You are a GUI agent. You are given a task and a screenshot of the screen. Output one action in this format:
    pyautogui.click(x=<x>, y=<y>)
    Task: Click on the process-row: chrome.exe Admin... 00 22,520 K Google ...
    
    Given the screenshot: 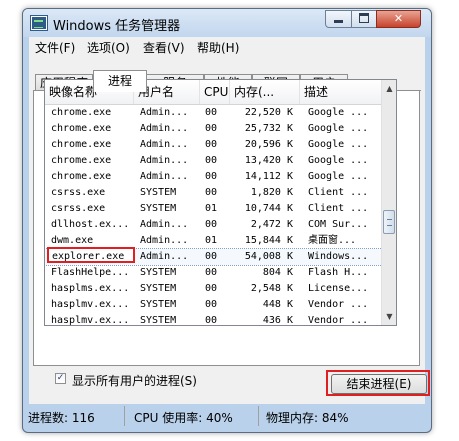 What is the action you would take?
    pyautogui.click(x=213, y=113)
    